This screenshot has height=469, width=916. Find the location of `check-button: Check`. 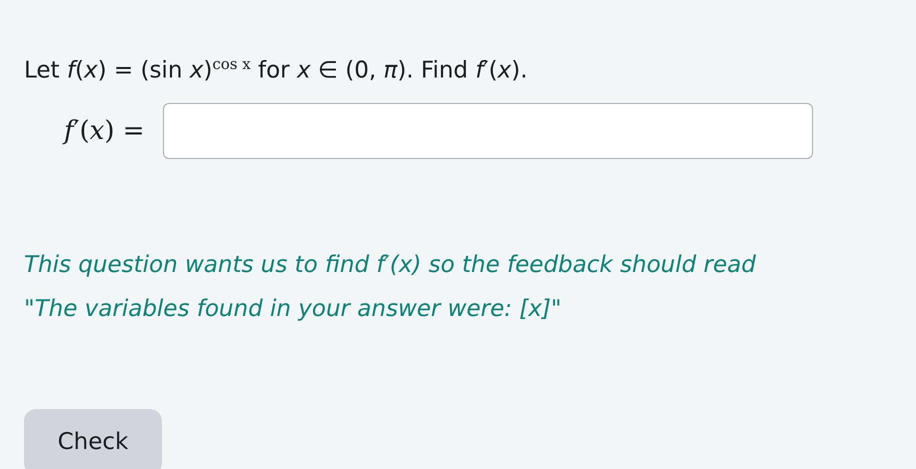

check-button: Check is located at coordinates (93, 438).